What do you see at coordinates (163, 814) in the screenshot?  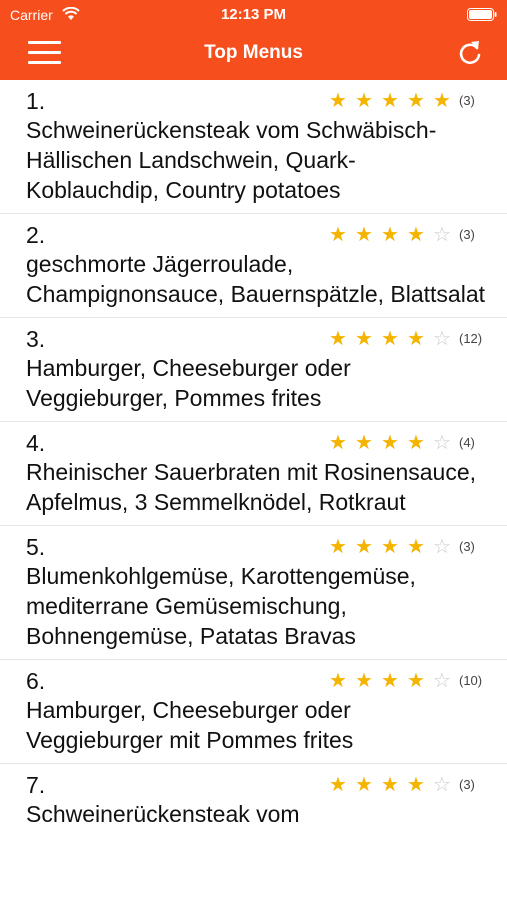 I see `menu-name: Schweinerückensteak vom` at bounding box center [163, 814].